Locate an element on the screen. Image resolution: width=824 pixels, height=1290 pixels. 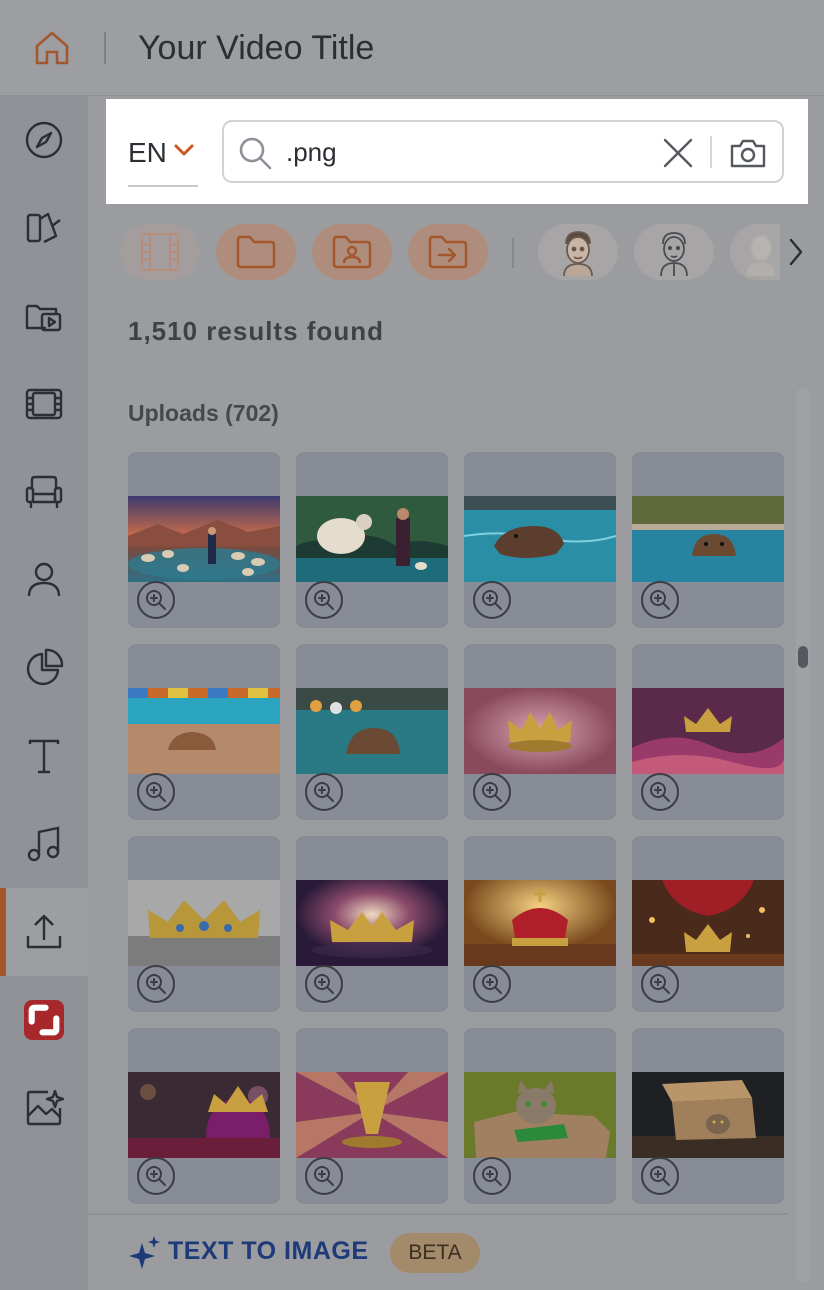
nav-ai-image is located at coordinates (44, 1108).